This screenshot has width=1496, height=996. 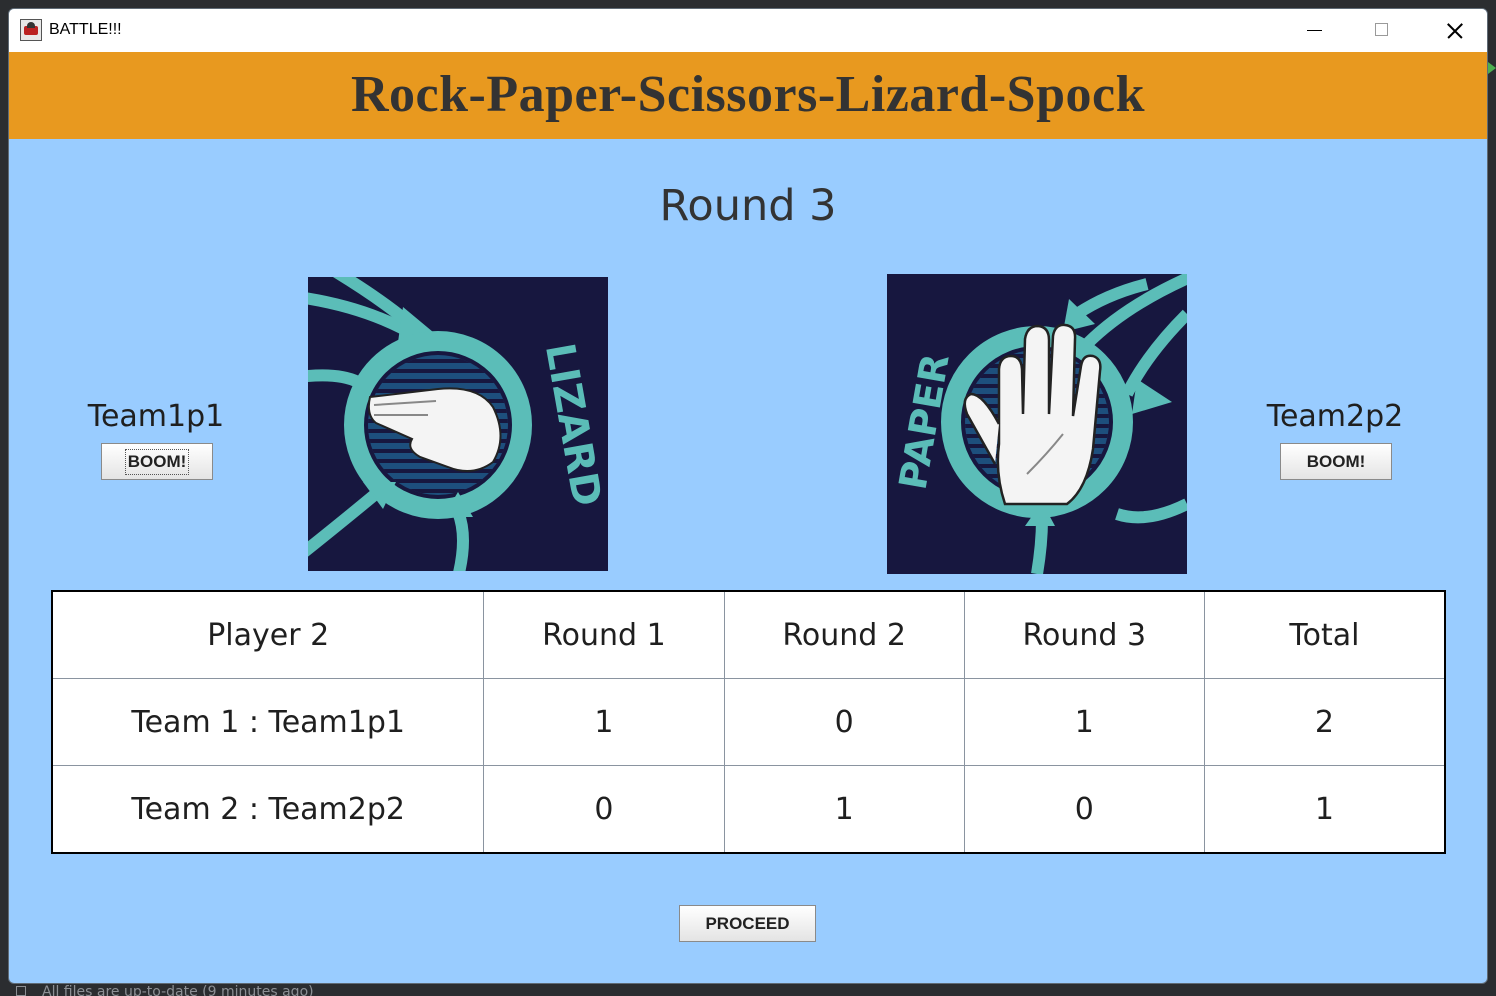 What do you see at coordinates (31, 30) in the screenshot?
I see `java-app-icon` at bounding box center [31, 30].